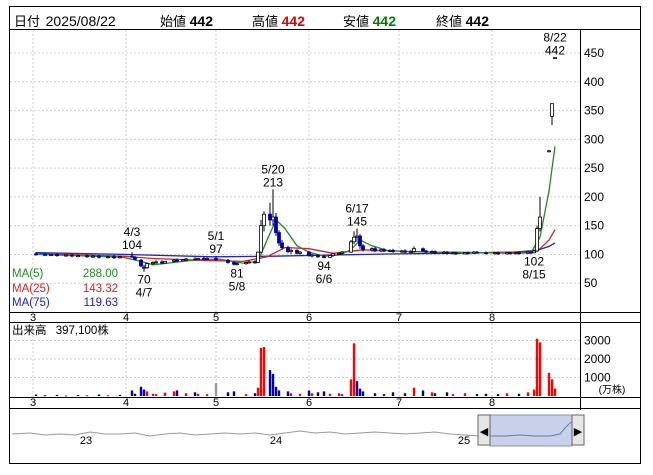 Image resolution: width=653 pixels, height=475 pixels. I want to click on close-label: 終値, so click(449, 21).